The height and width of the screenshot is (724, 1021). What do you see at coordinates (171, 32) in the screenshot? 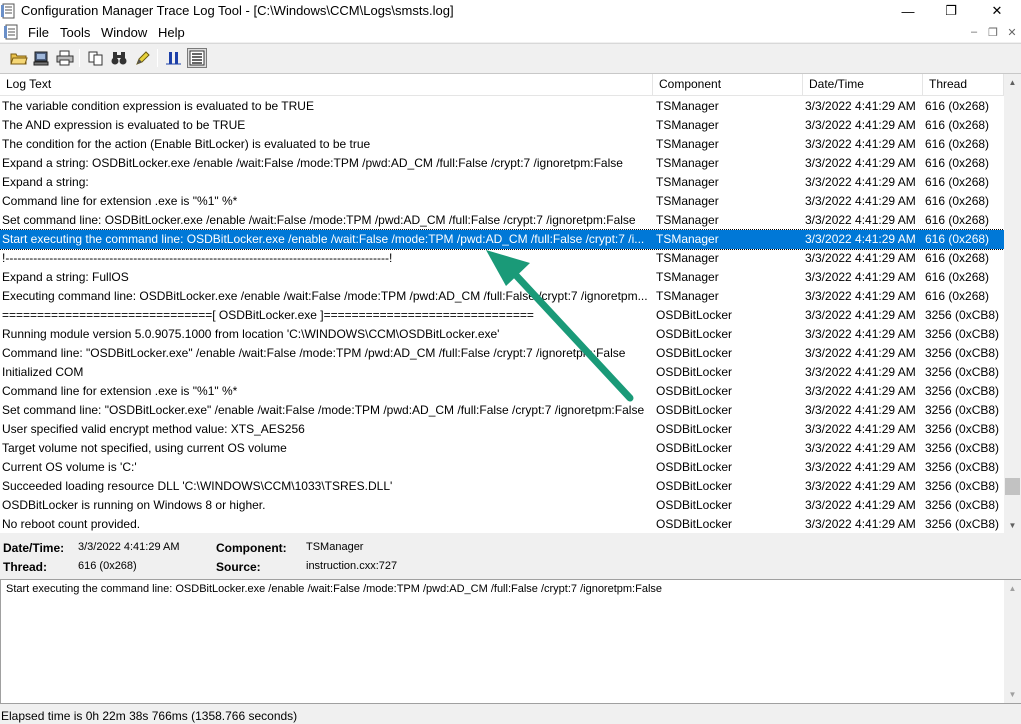
I see `menu-help: Help` at bounding box center [171, 32].